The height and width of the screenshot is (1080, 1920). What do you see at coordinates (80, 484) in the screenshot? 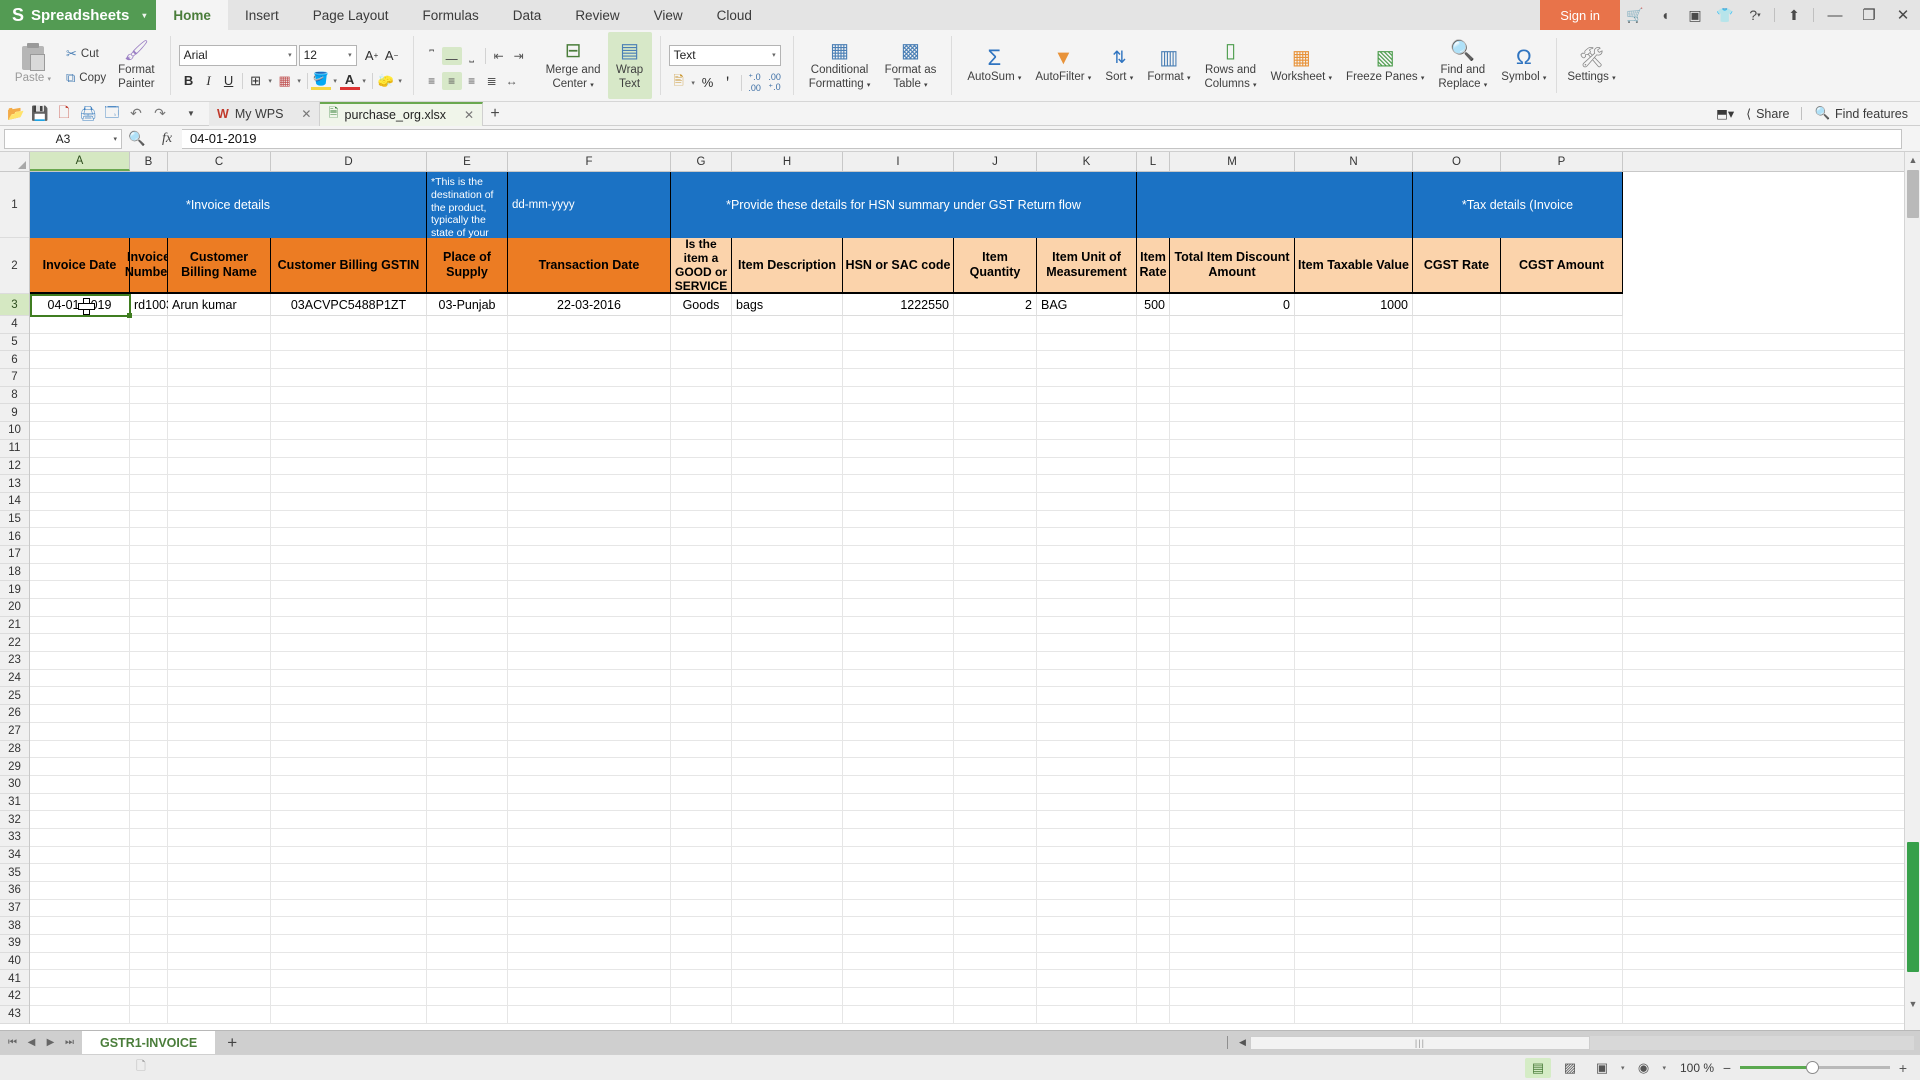
I see `cell-A13` at bounding box center [80, 484].